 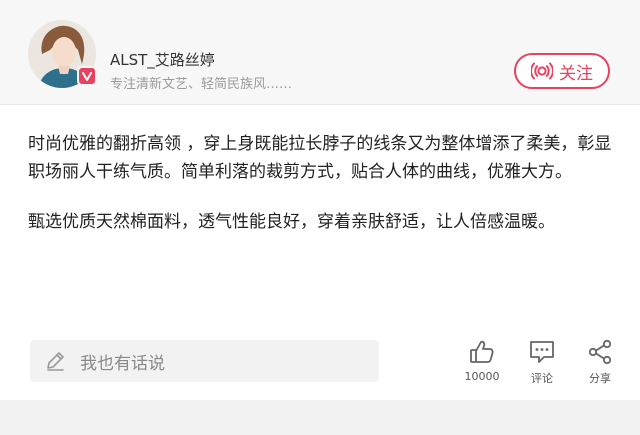 I want to click on comment-button: 评论, so click(x=542, y=362).